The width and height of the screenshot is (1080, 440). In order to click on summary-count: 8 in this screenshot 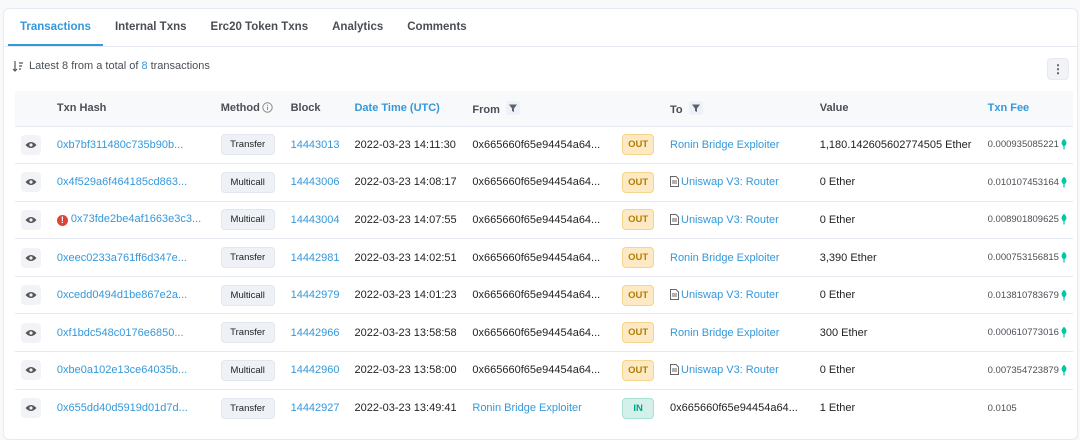, I will do `click(144, 66)`.